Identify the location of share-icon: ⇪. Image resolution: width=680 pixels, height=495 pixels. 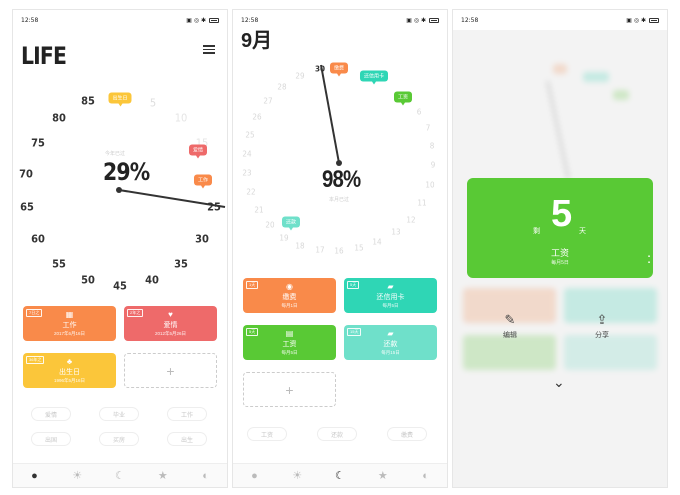
(602, 319).